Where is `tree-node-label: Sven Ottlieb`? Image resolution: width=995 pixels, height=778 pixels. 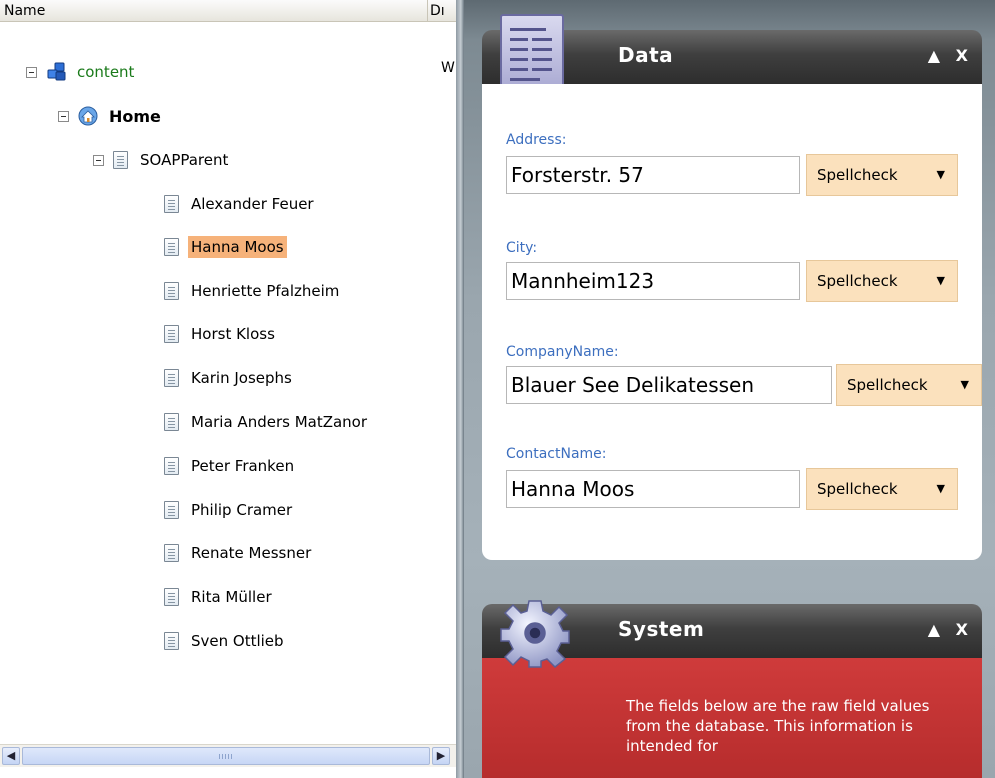
tree-node-label: Sven Ottlieb is located at coordinates (237, 641).